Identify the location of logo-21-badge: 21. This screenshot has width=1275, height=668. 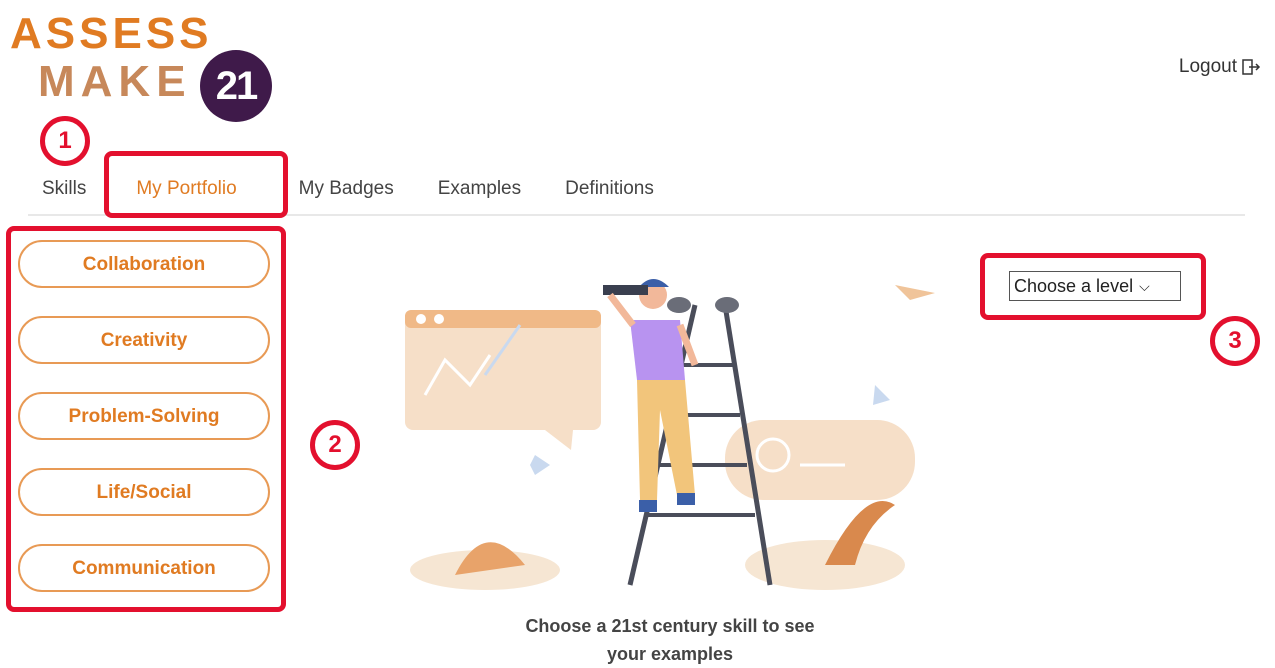
(236, 86).